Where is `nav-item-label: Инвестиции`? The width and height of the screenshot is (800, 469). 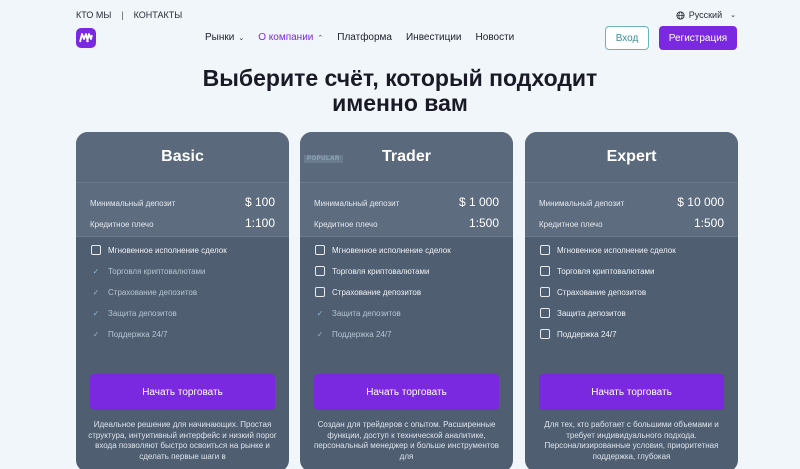
nav-item-label: Инвестиции is located at coordinates (433, 37).